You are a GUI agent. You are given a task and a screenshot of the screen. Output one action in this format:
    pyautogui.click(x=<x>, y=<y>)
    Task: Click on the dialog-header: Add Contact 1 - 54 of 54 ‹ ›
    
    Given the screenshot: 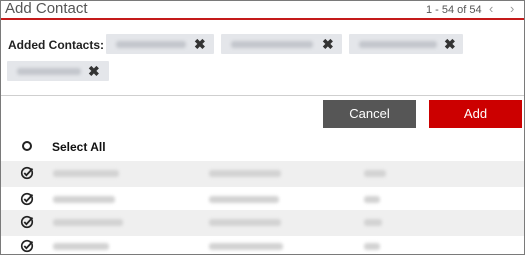 What is the action you would take?
    pyautogui.click(x=262, y=10)
    